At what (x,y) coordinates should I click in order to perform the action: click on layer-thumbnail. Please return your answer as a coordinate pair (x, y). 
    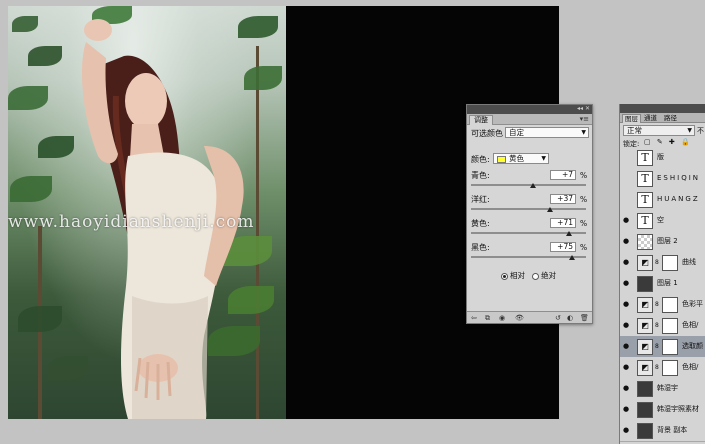
    Looking at the image, I should click on (645, 284).